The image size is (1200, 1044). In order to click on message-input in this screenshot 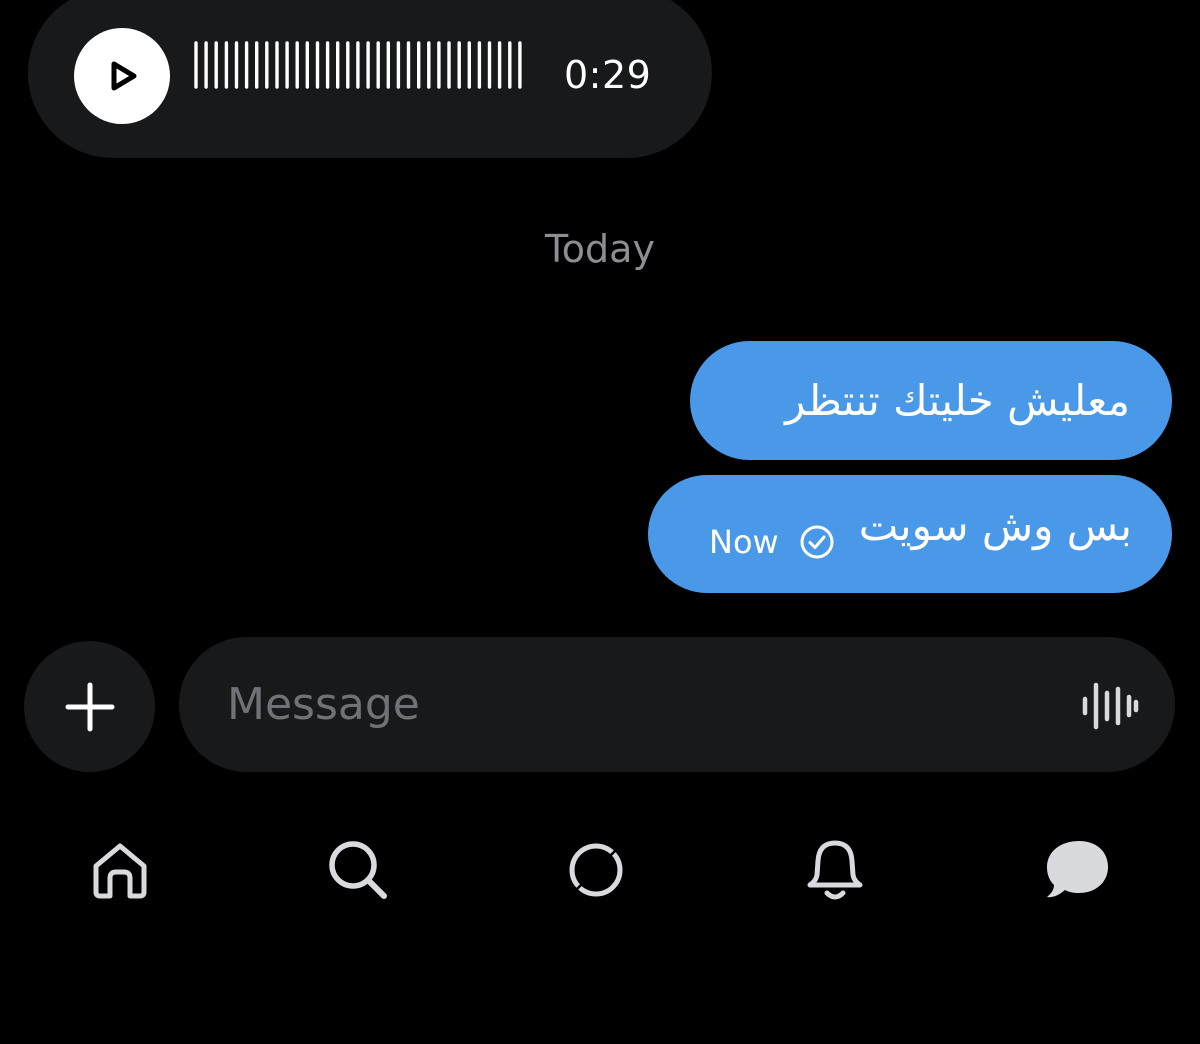, I will do `click(637, 704)`.